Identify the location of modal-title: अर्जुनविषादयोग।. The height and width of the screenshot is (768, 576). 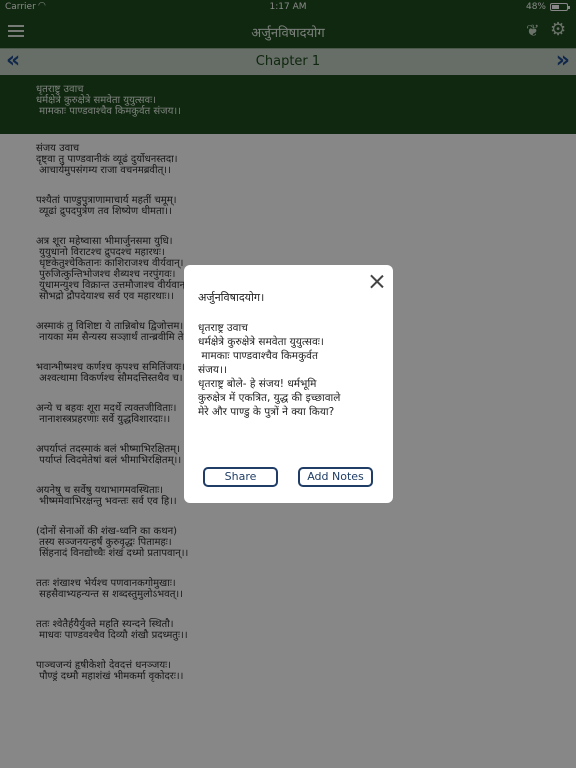
(231, 297).